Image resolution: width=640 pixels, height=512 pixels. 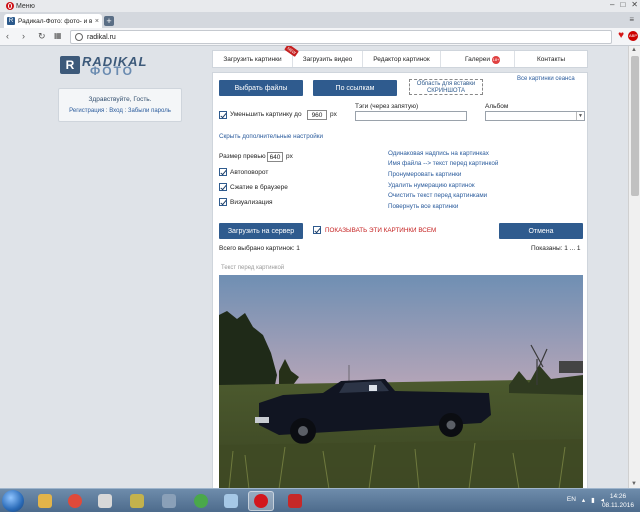 I want to click on adblock-icon: ABP, so click(x=633, y=36).